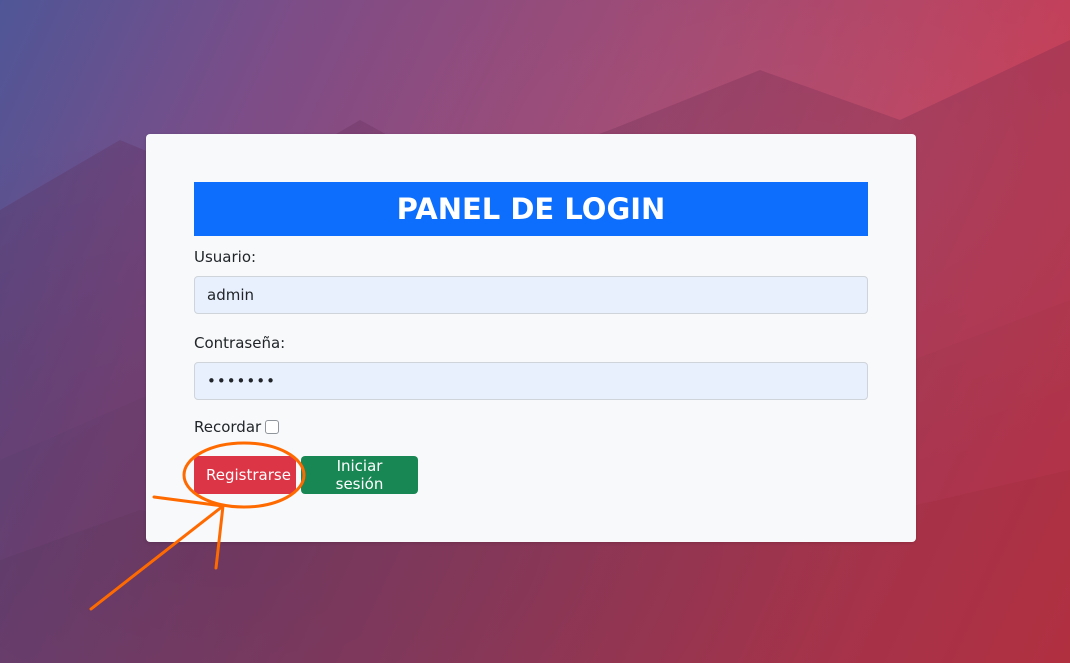 This screenshot has height=663, width=1070. I want to click on panel-title: PANEL DE LOGIN, so click(531, 209).